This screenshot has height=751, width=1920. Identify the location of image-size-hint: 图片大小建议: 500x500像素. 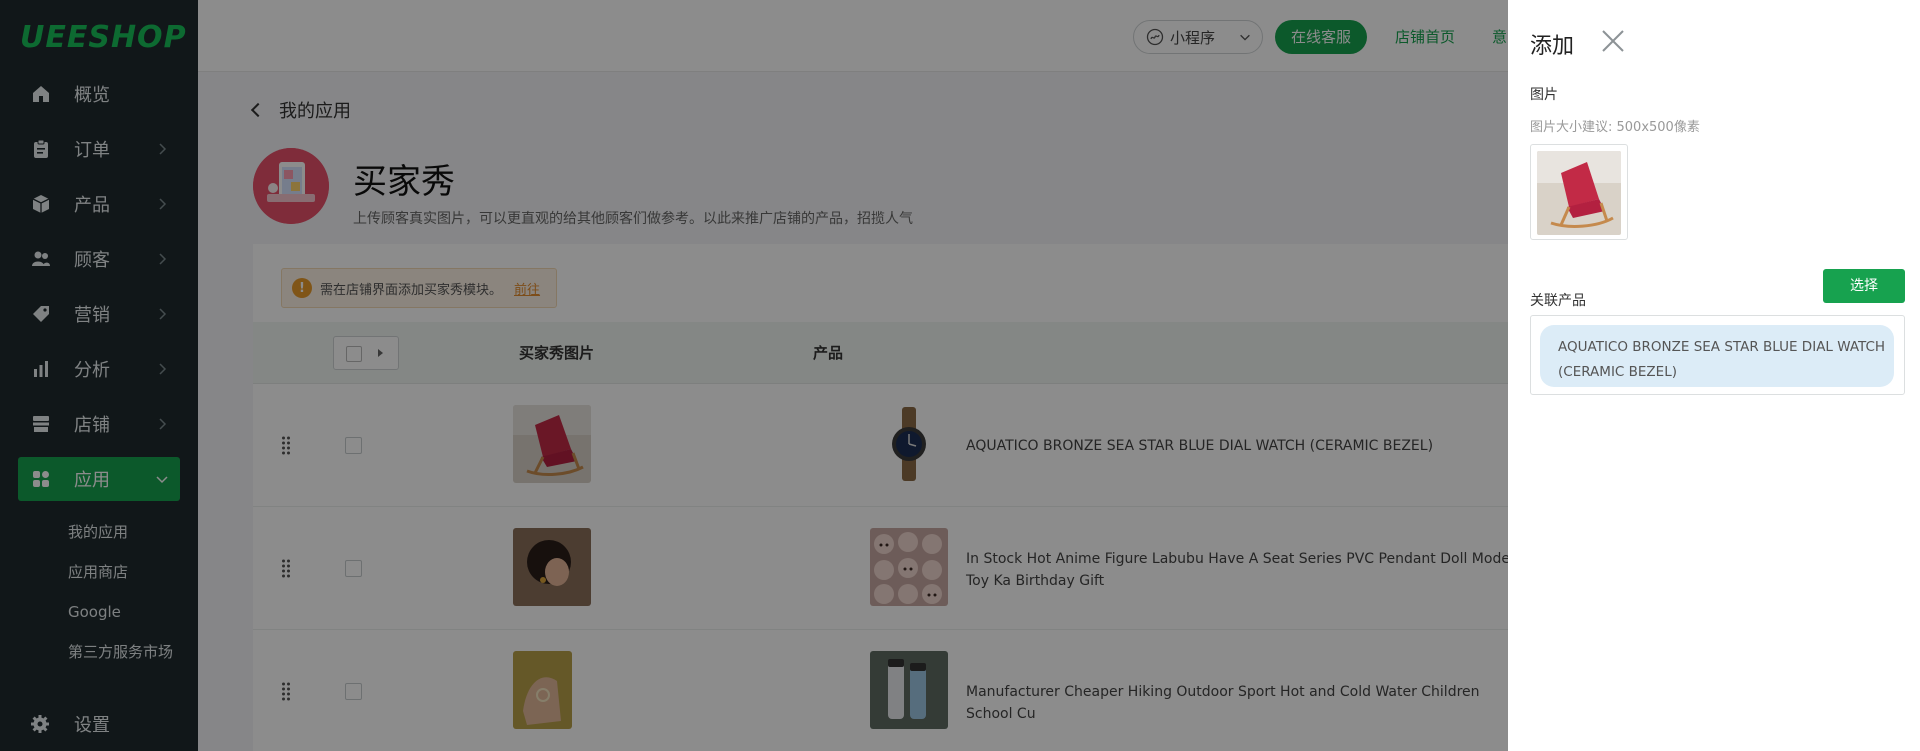
(1615, 127).